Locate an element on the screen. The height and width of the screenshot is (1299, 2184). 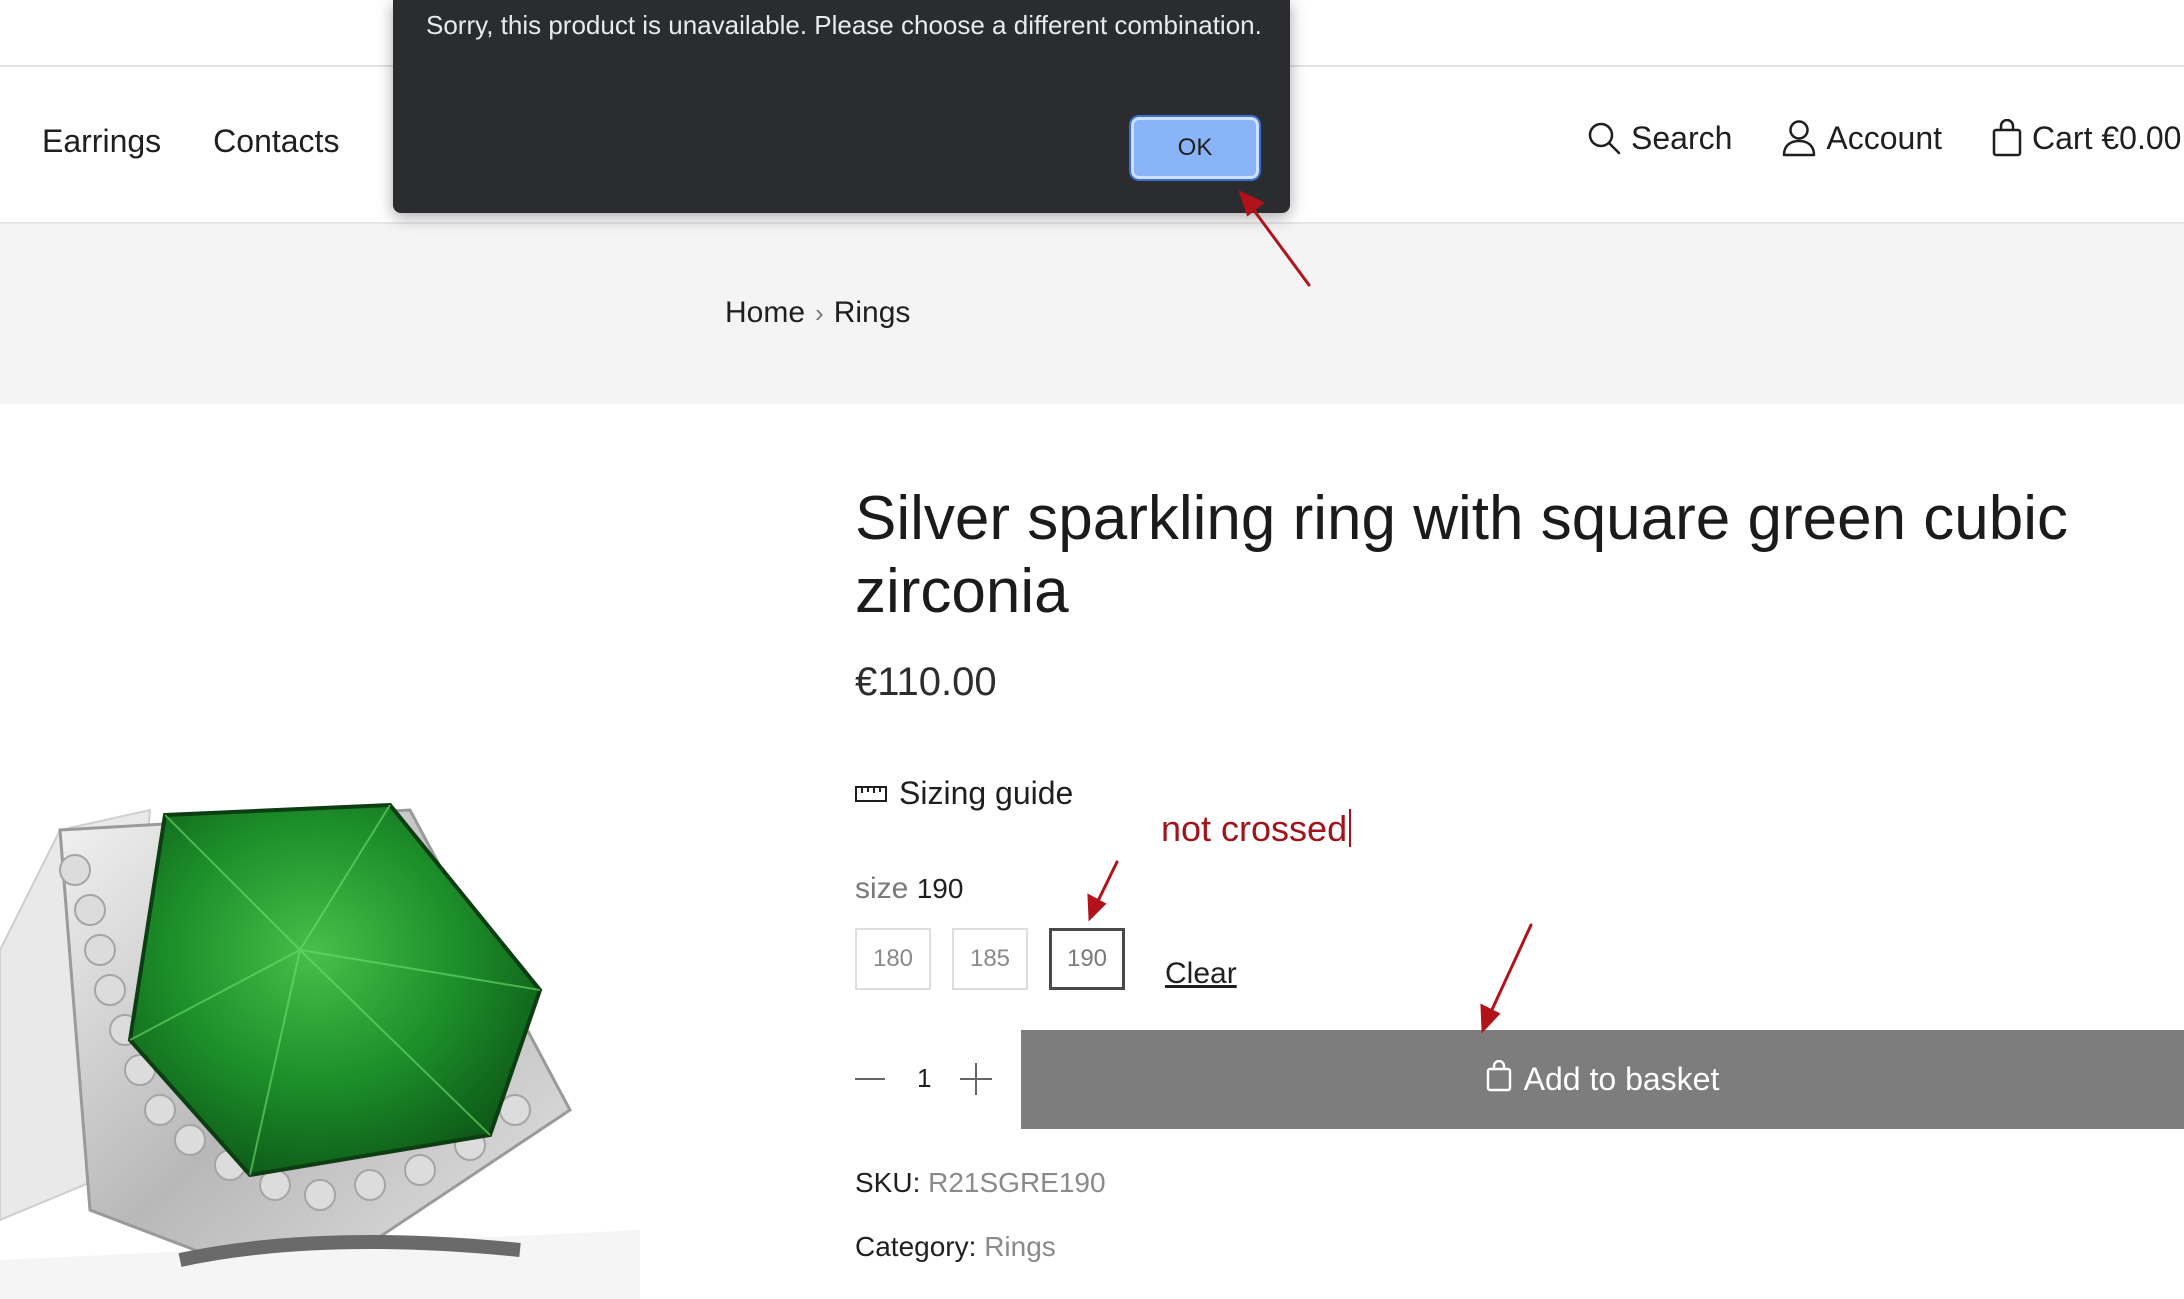
size-option-190: 190 is located at coordinates (1087, 959).